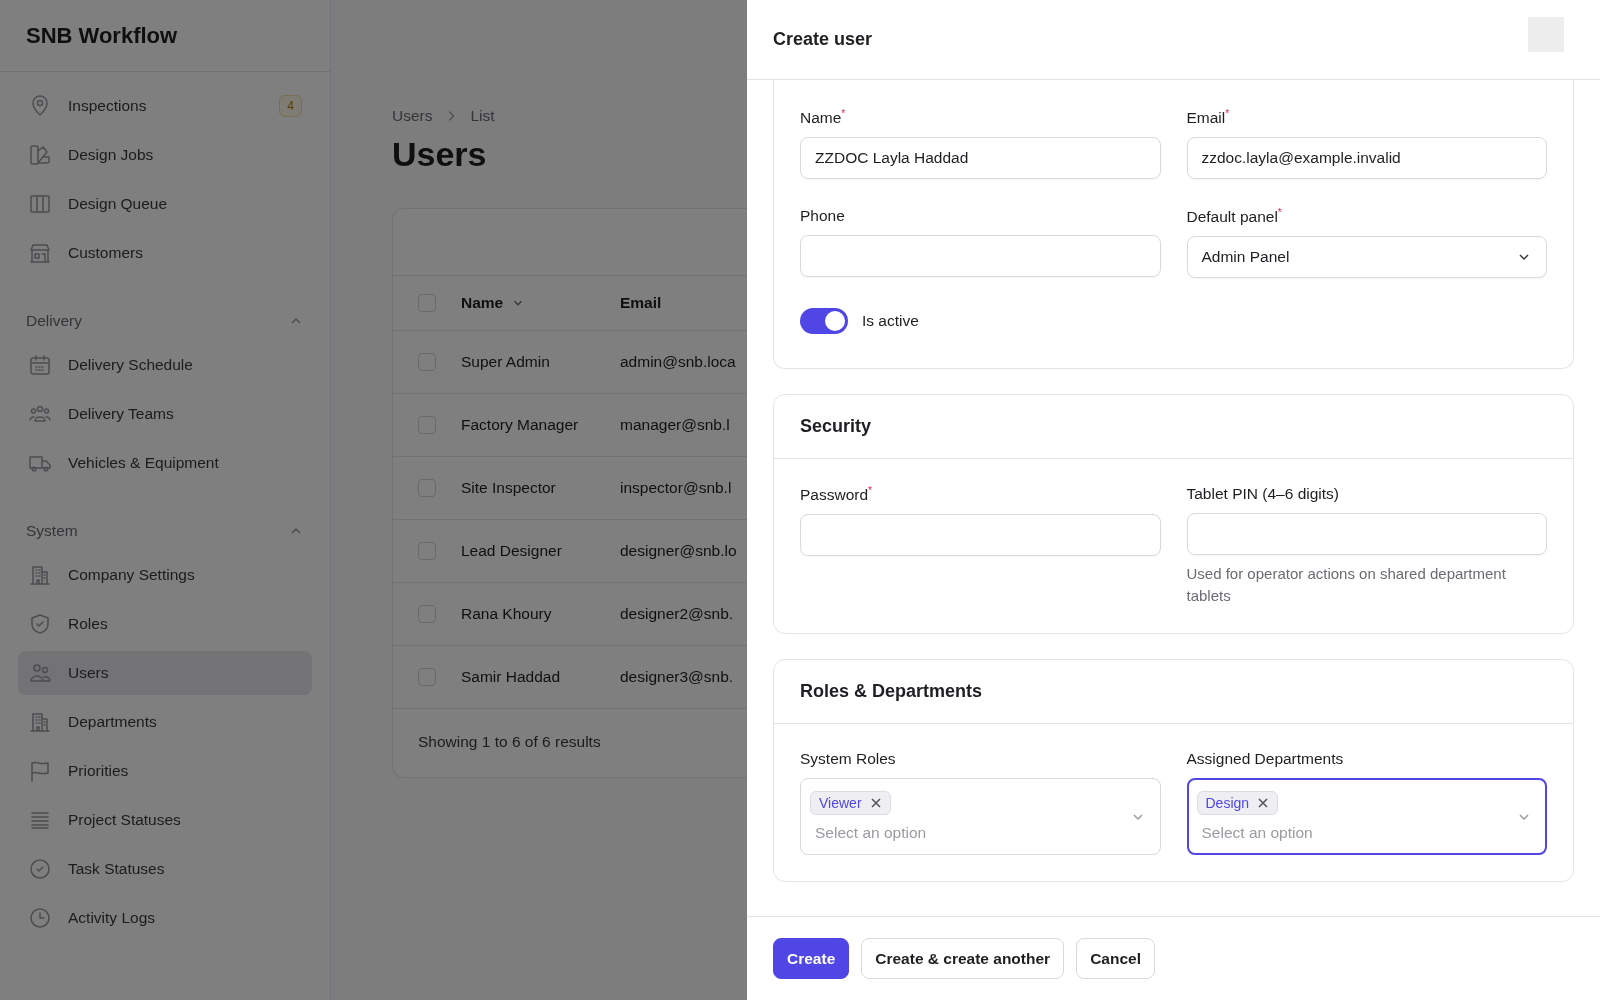 The width and height of the screenshot is (1600, 1000). I want to click on field-label: Name$^{*}$, so click(823, 118).